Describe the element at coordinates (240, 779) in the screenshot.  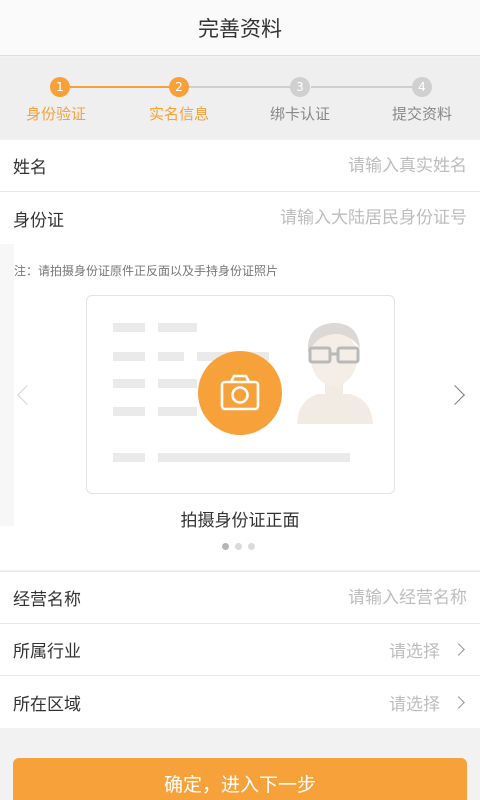
I see `submit-button: 确定，进入下一步` at that location.